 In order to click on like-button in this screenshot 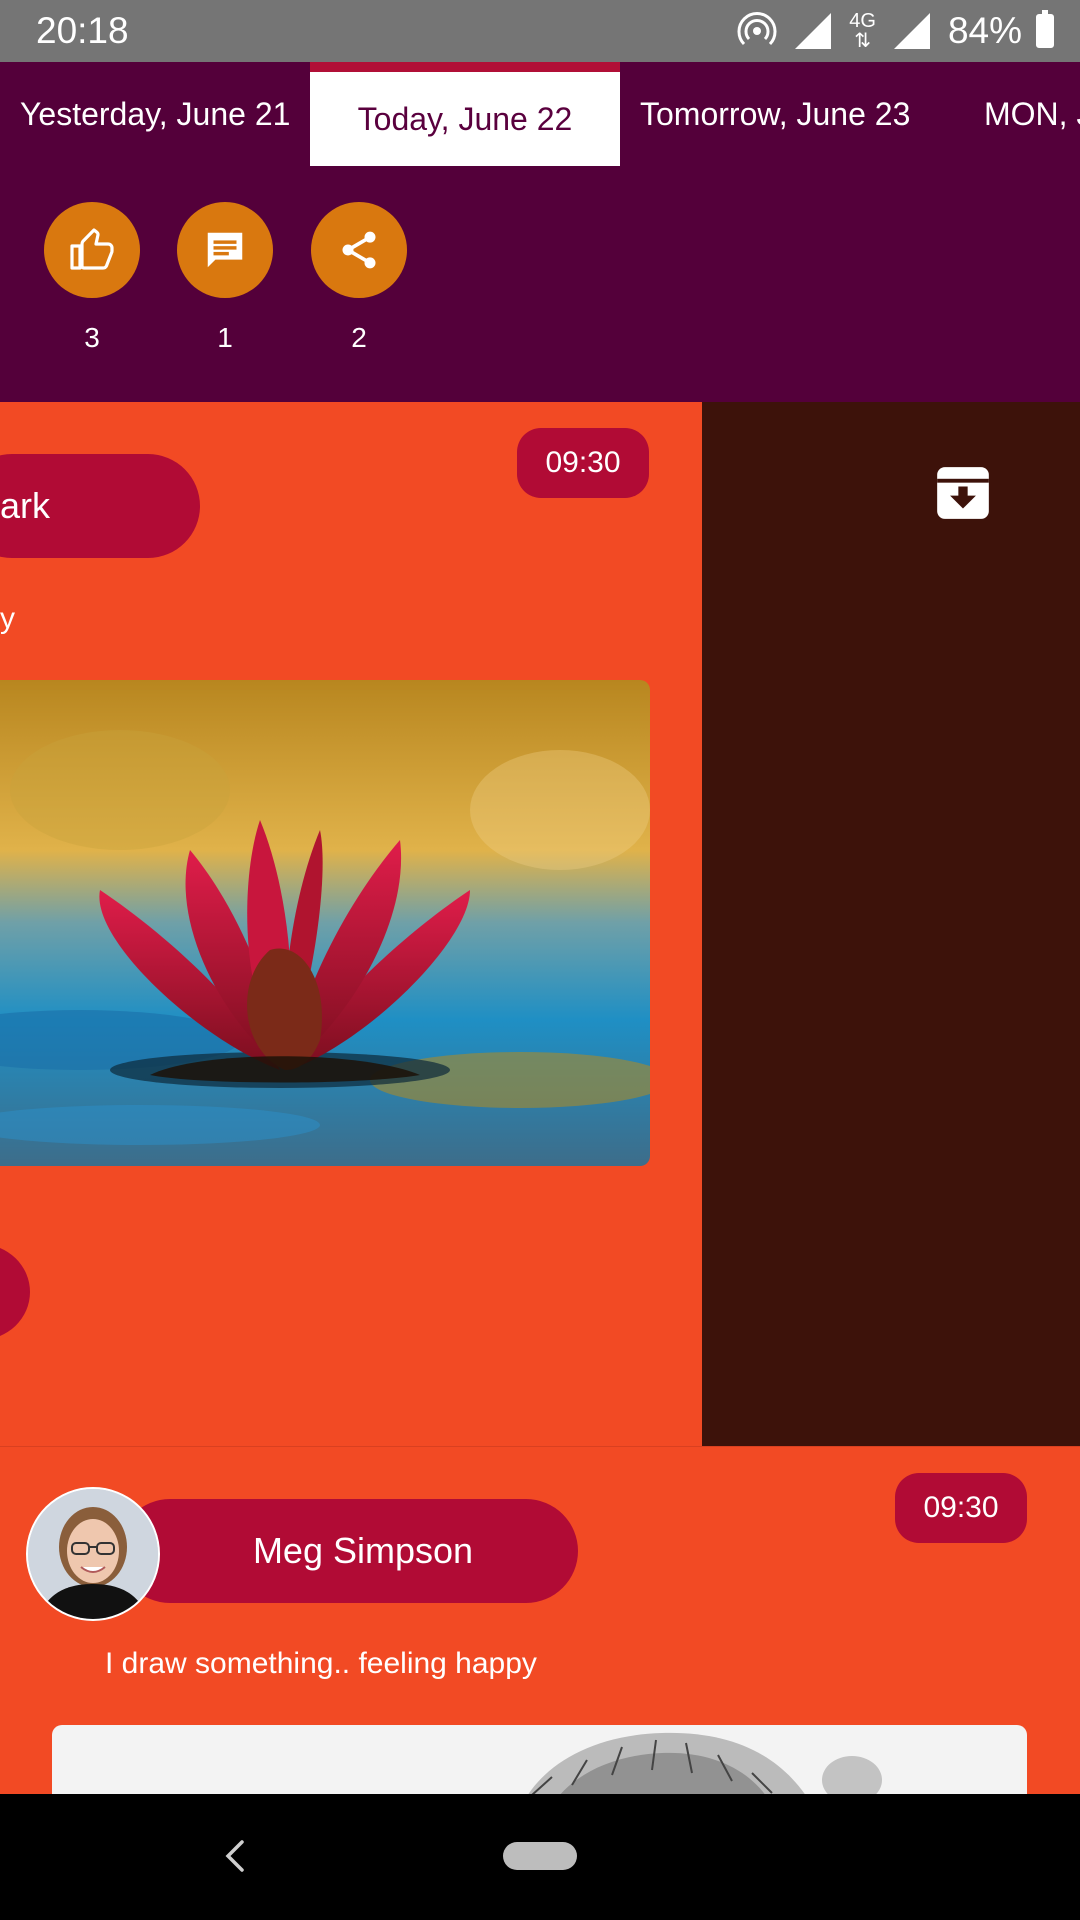, I will do `click(92, 250)`.